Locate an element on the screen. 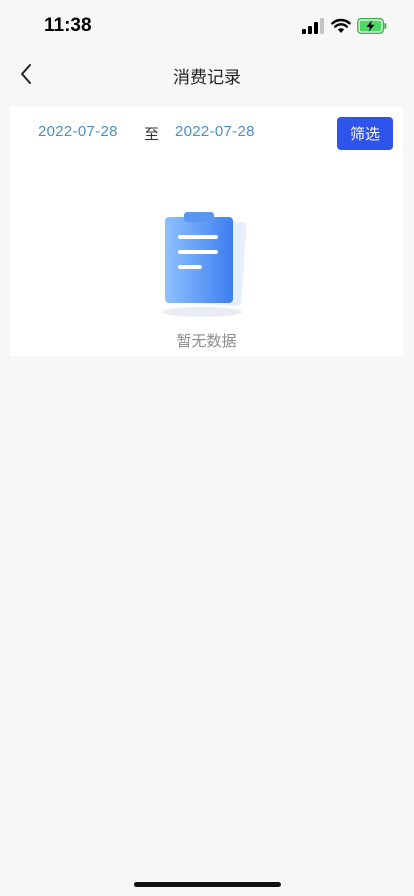 The height and width of the screenshot is (896, 414). status-time: 11:38 is located at coordinates (68, 25).